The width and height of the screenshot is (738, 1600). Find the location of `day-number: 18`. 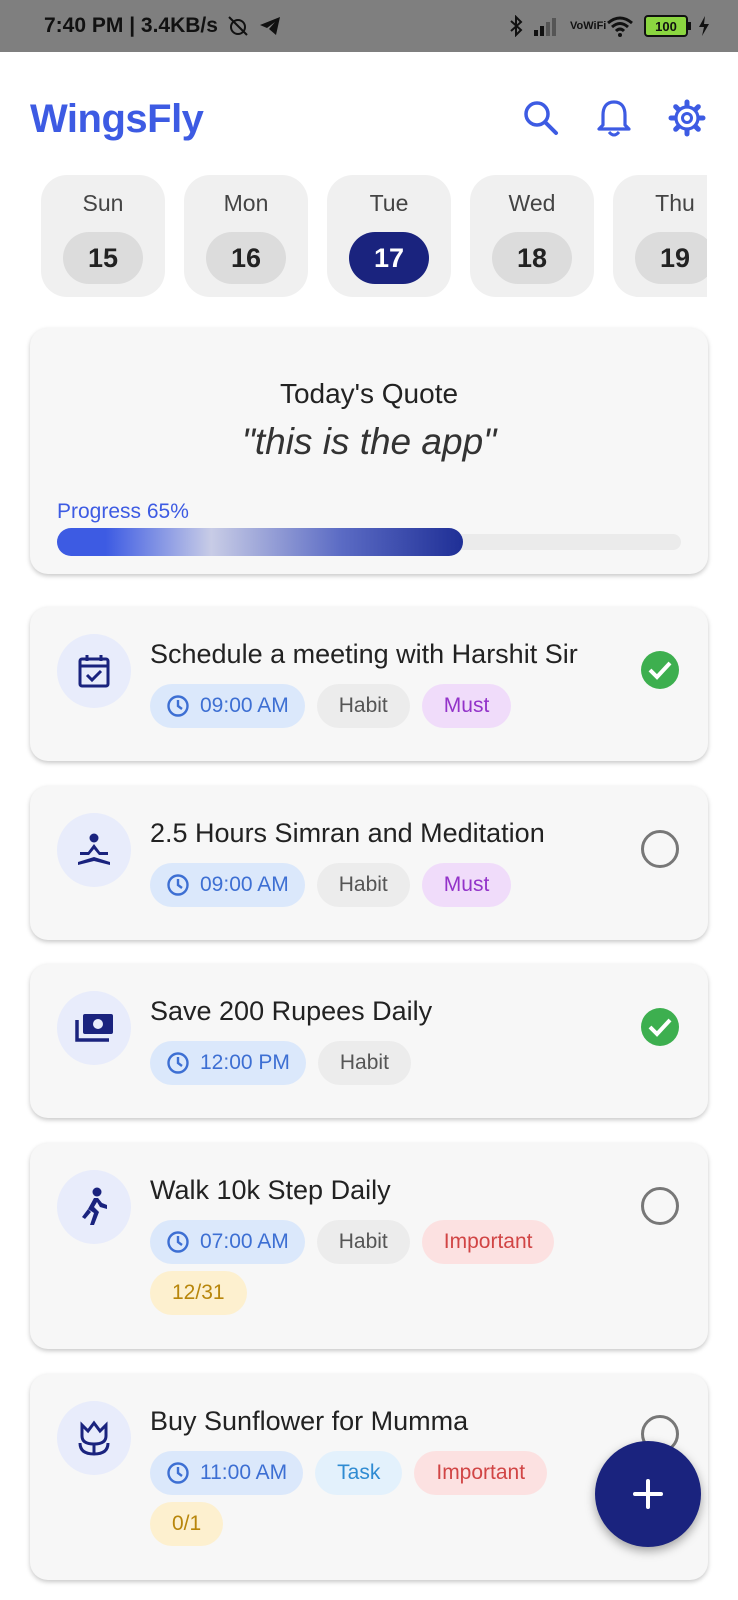

day-number: 18 is located at coordinates (532, 258).